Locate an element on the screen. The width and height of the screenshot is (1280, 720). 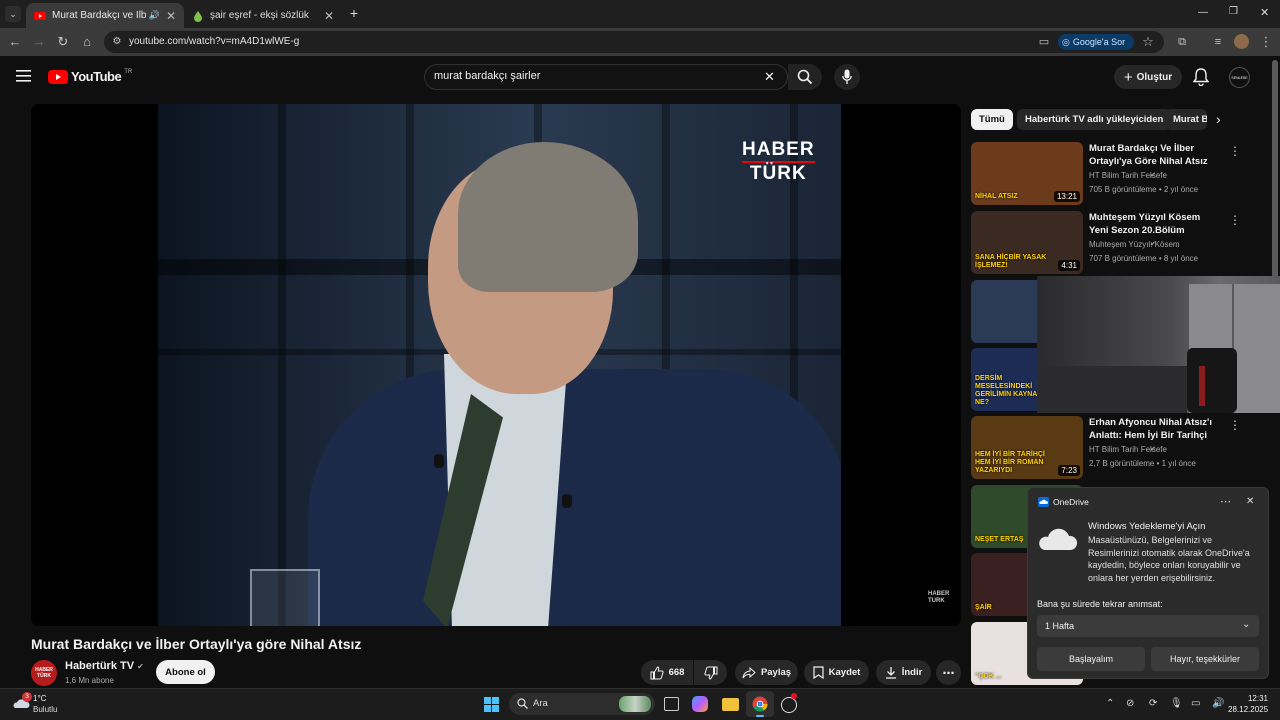
share-button: Paylaş is located at coordinates (766, 672).